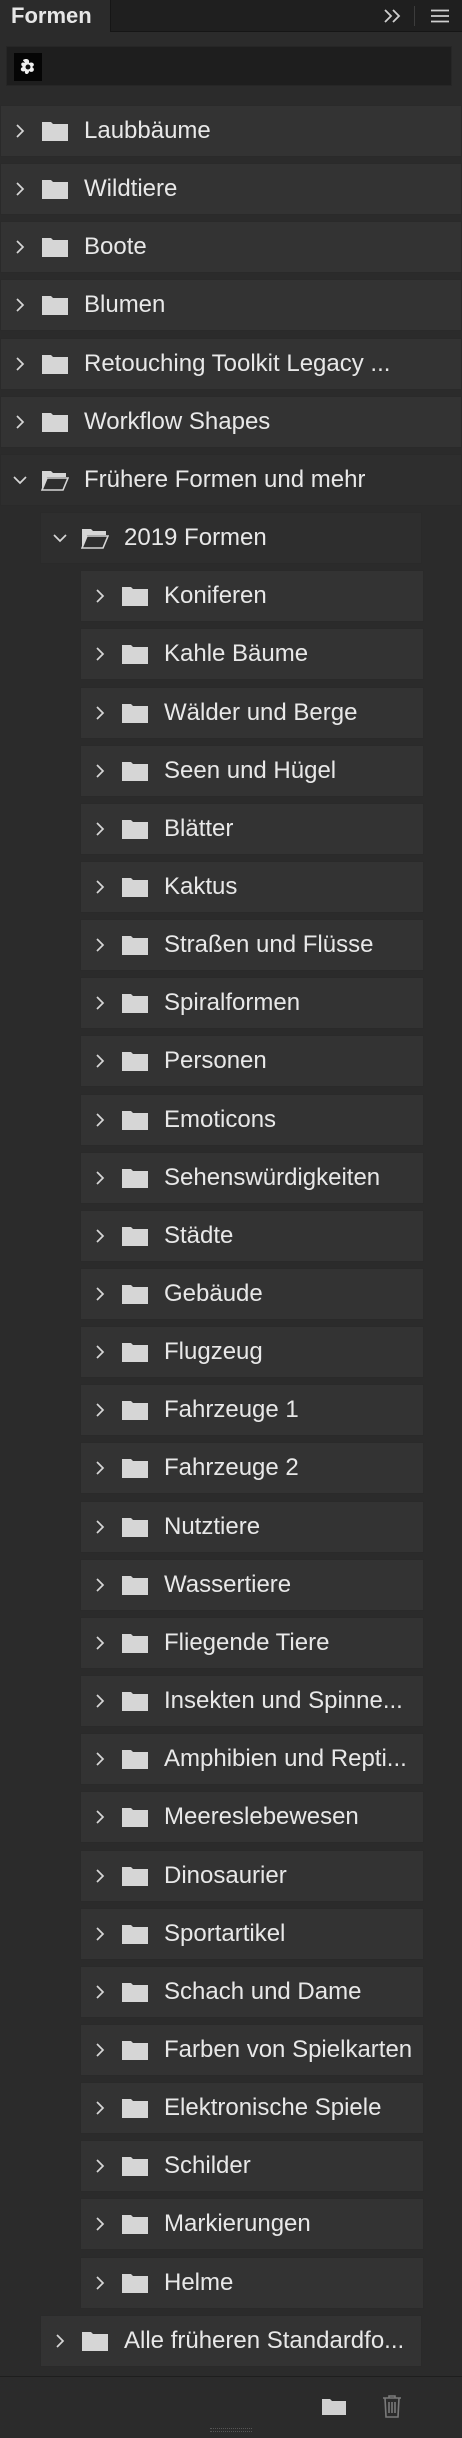 The image size is (462, 2438). What do you see at coordinates (28, 67) in the screenshot?
I see `shape-thumbnail` at bounding box center [28, 67].